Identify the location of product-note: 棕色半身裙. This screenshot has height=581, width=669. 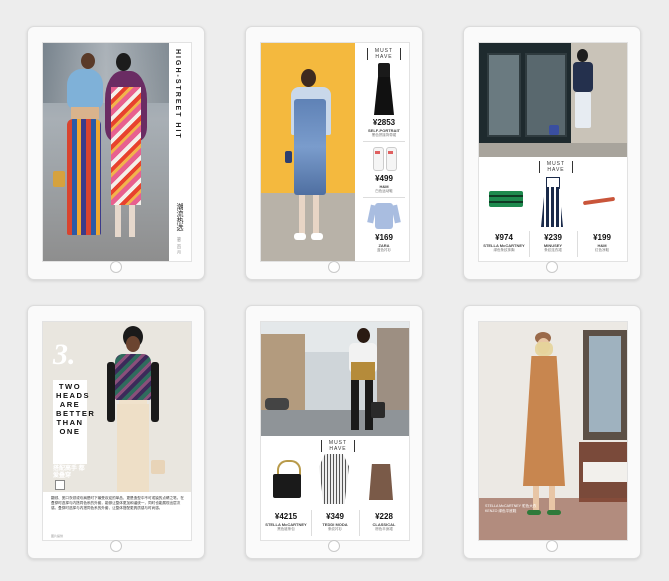
(384, 529).